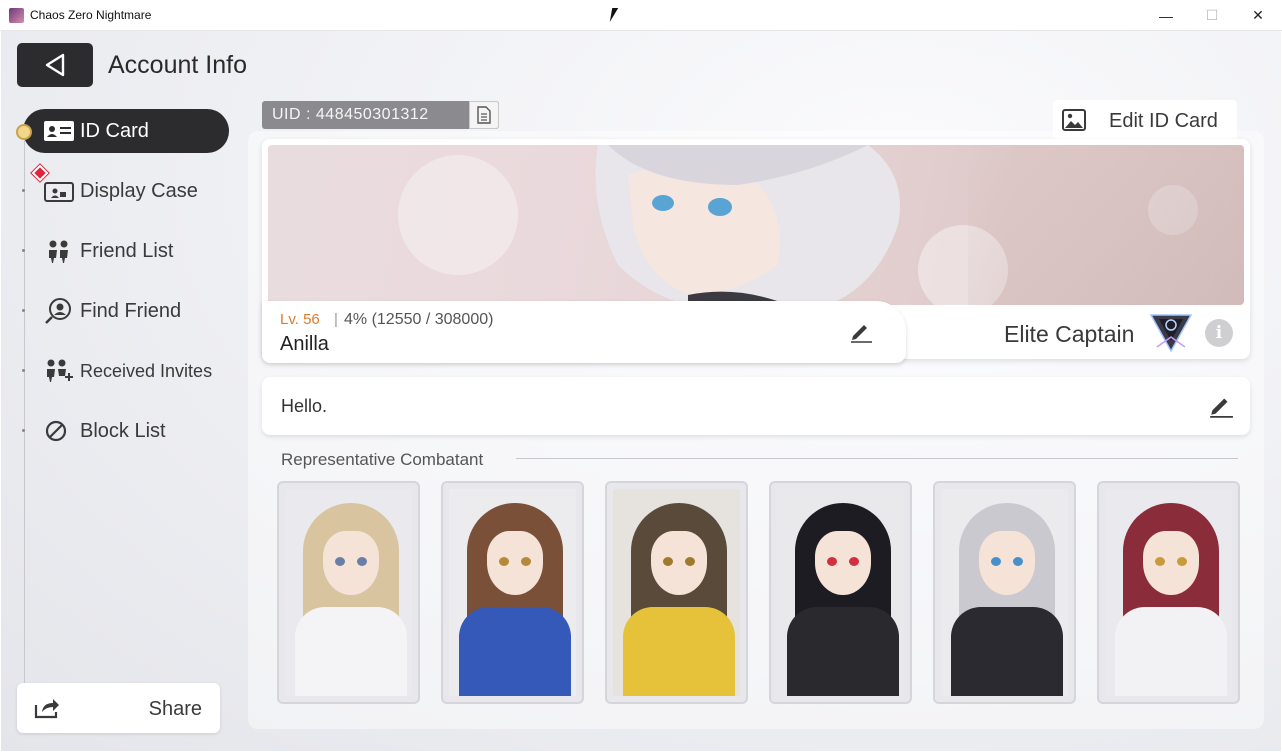  I want to click on edit-id-card-button: Edit ID Card, so click(1145, 121).